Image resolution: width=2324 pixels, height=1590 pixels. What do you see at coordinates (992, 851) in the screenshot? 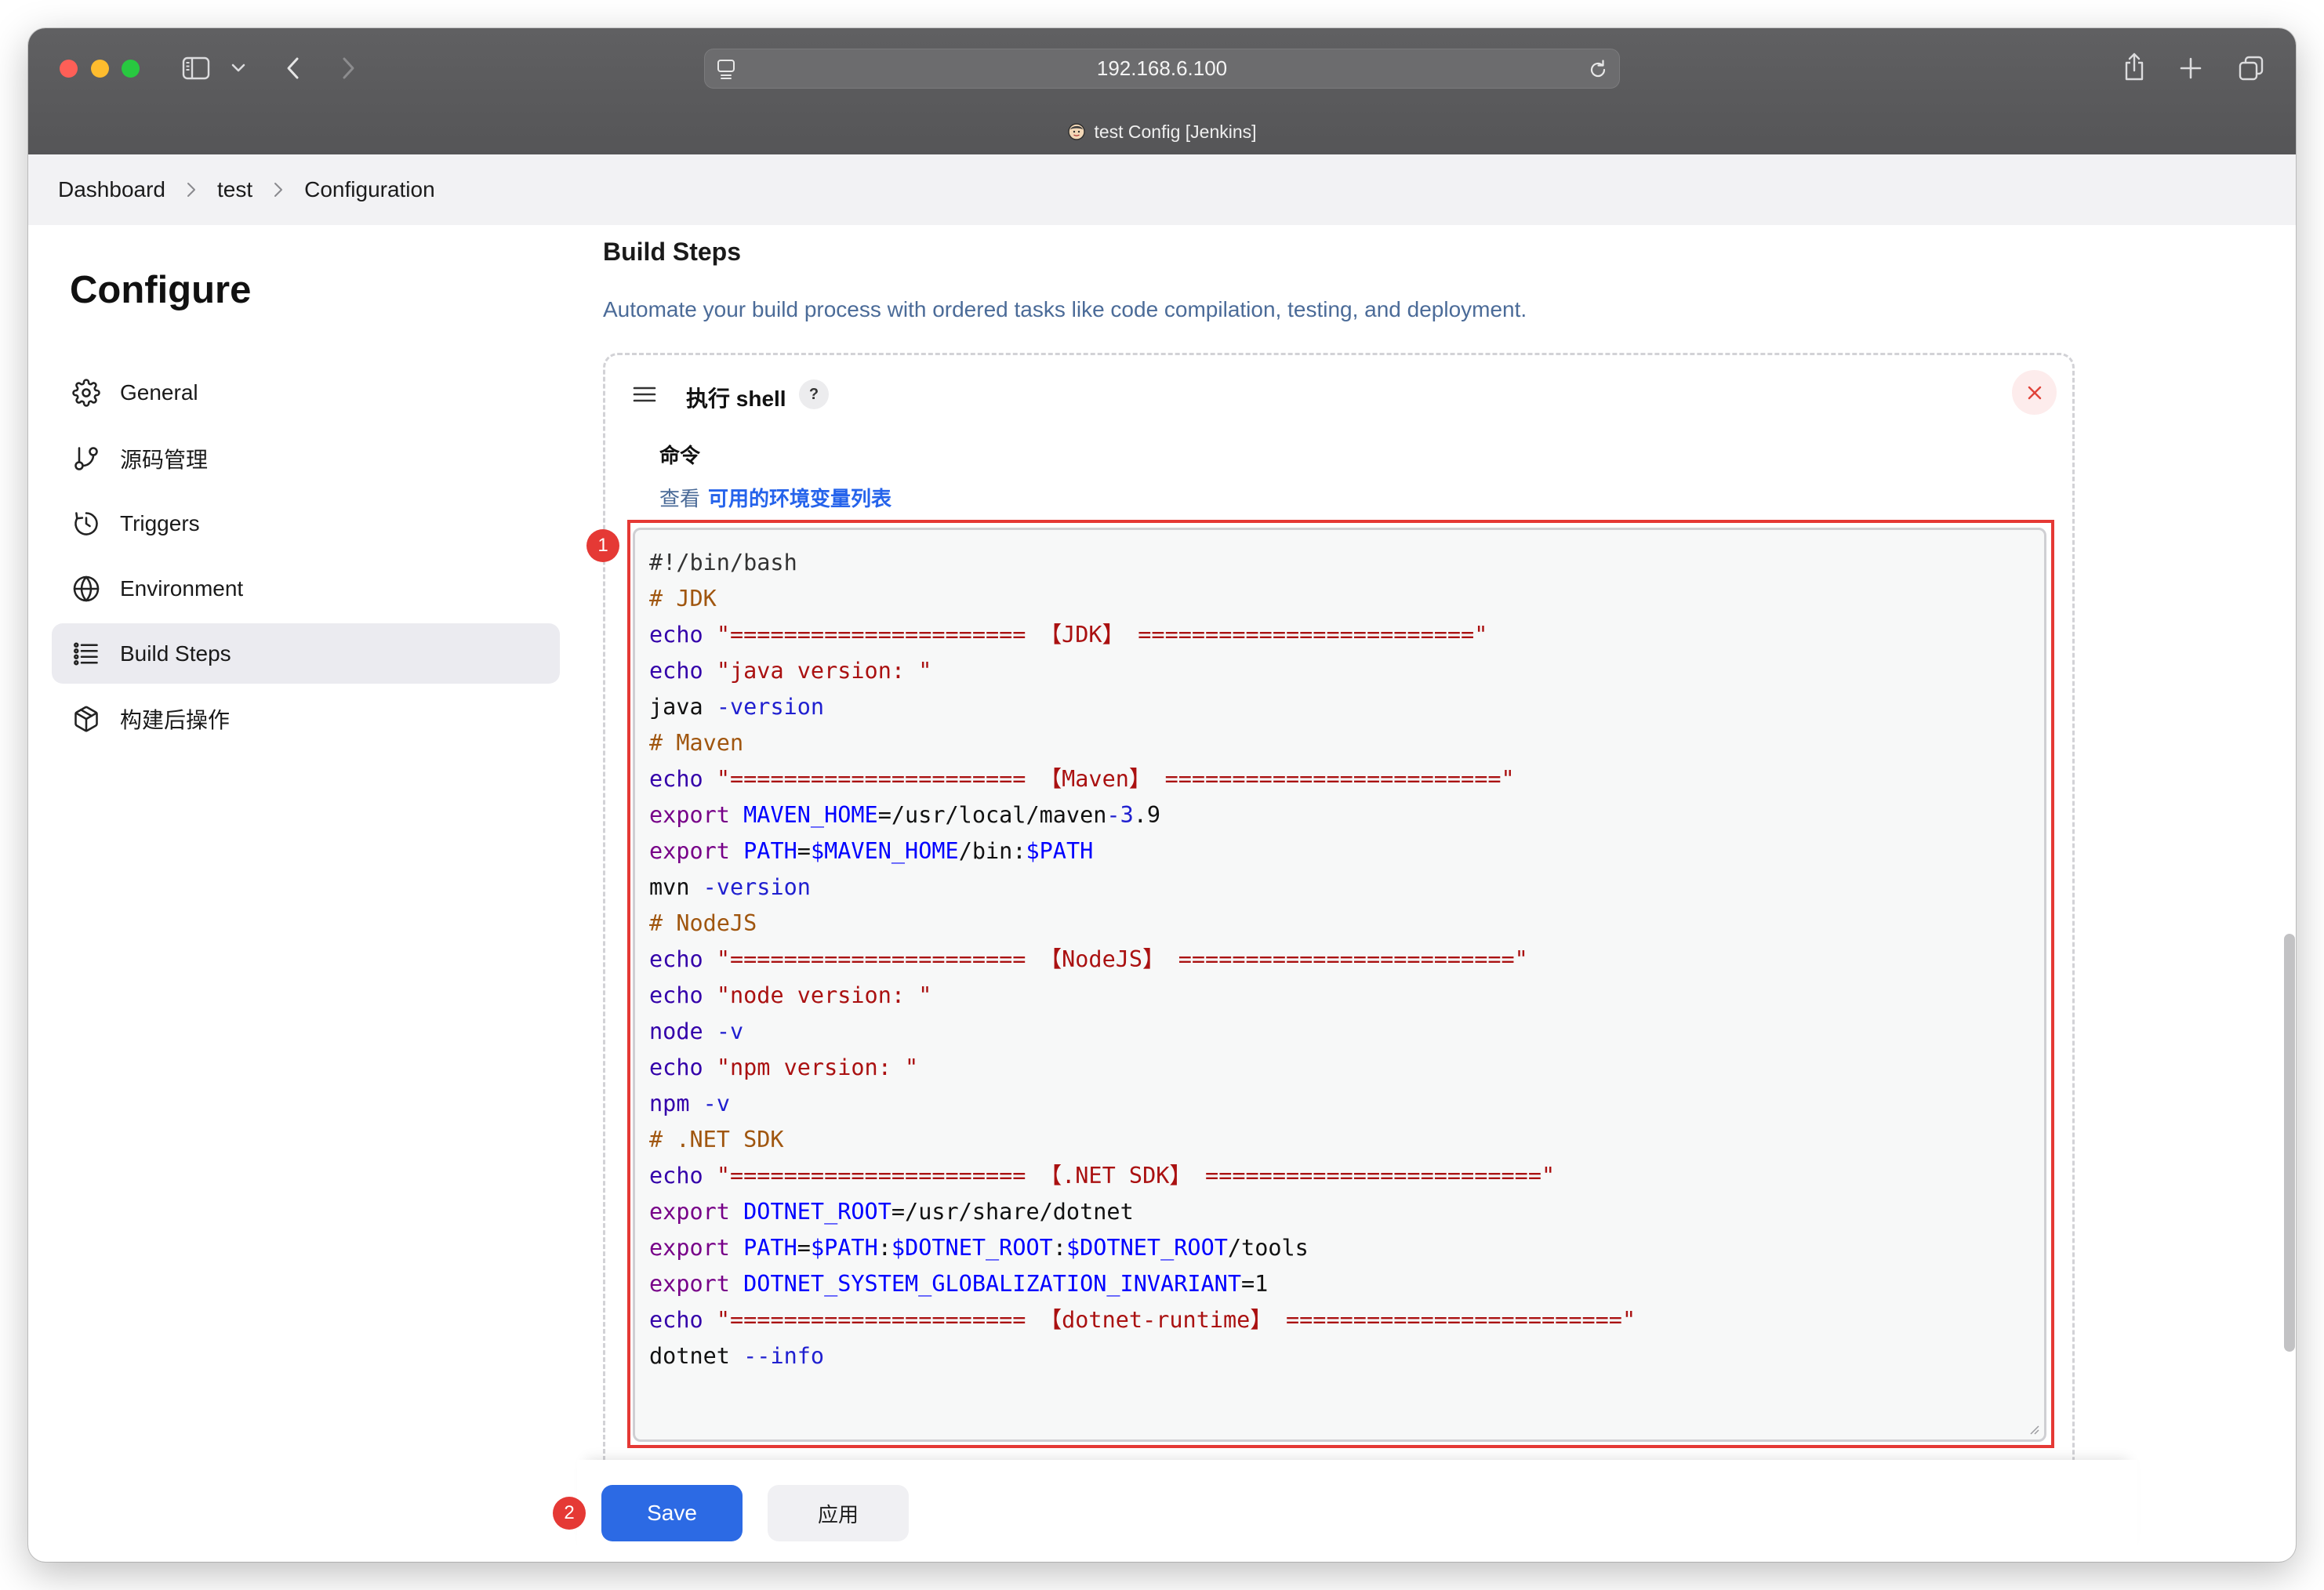
I see `code-token: /bin:` at bounding box center [992, 851].